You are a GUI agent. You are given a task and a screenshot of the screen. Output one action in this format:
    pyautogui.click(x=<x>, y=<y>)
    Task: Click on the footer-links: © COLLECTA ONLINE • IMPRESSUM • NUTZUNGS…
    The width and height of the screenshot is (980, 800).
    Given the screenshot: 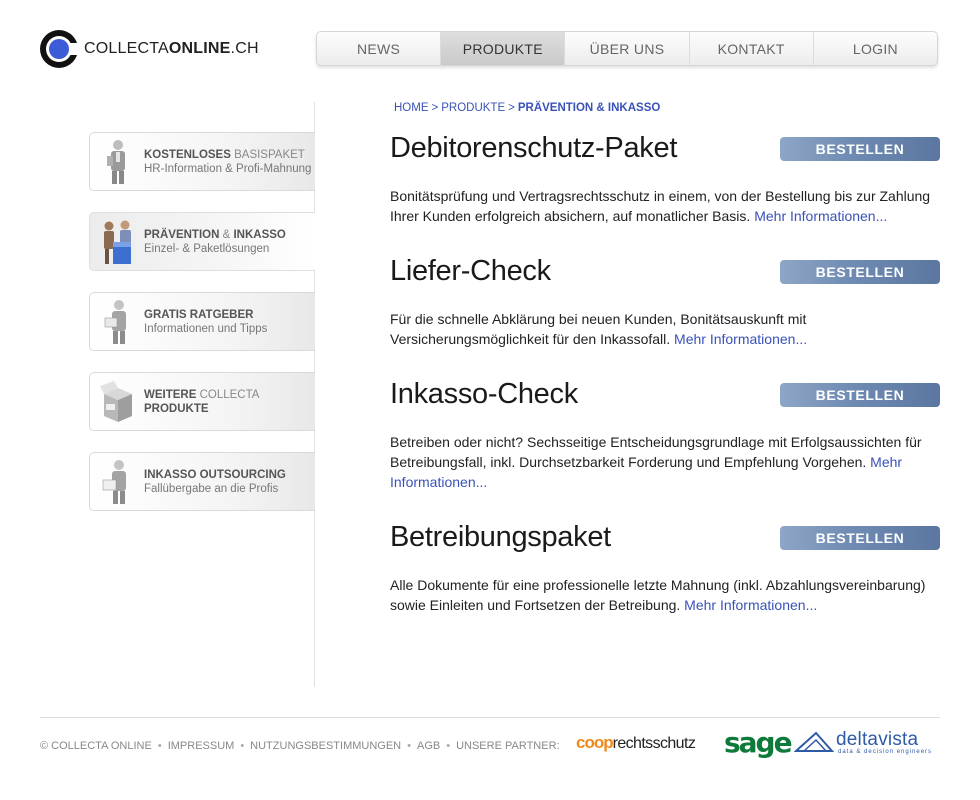 What is the action you would take?
    pyautogui.click(x=300, y=746)
    